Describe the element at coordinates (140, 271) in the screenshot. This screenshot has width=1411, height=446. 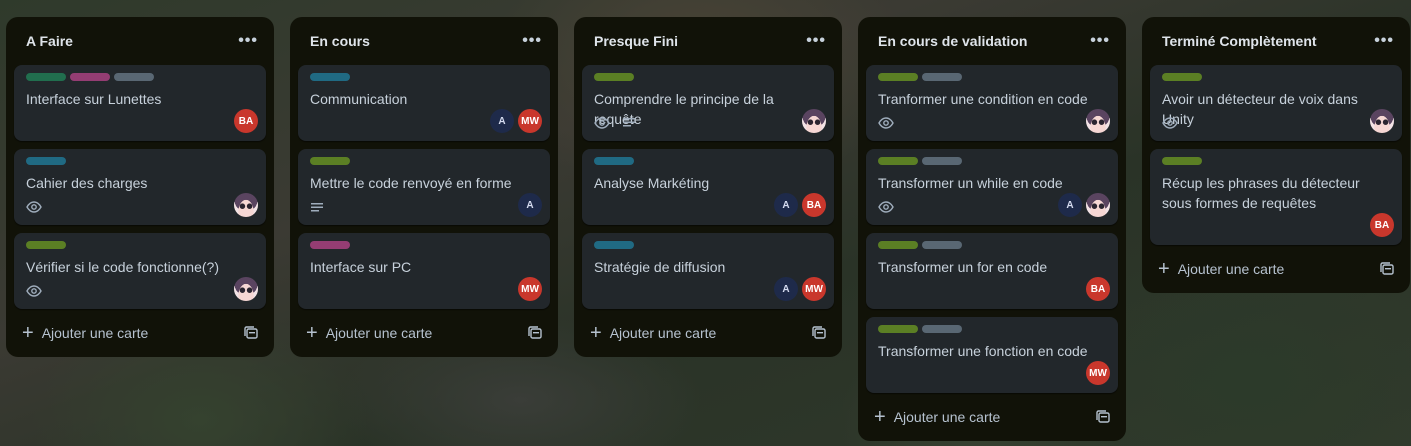
I see `card: Vérifier si le code fonctionne(?)` at that location.